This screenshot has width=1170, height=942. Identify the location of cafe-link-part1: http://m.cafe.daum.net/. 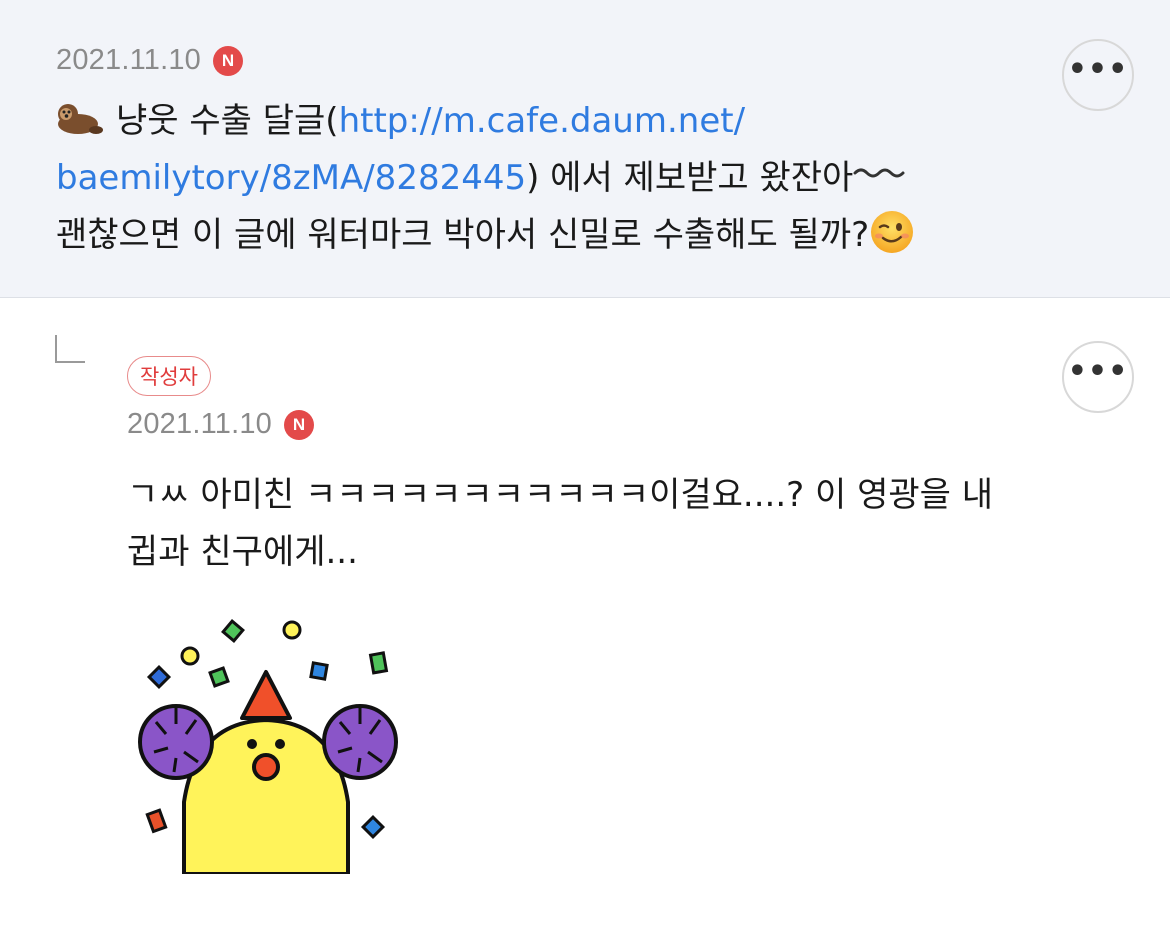
(542, 121).